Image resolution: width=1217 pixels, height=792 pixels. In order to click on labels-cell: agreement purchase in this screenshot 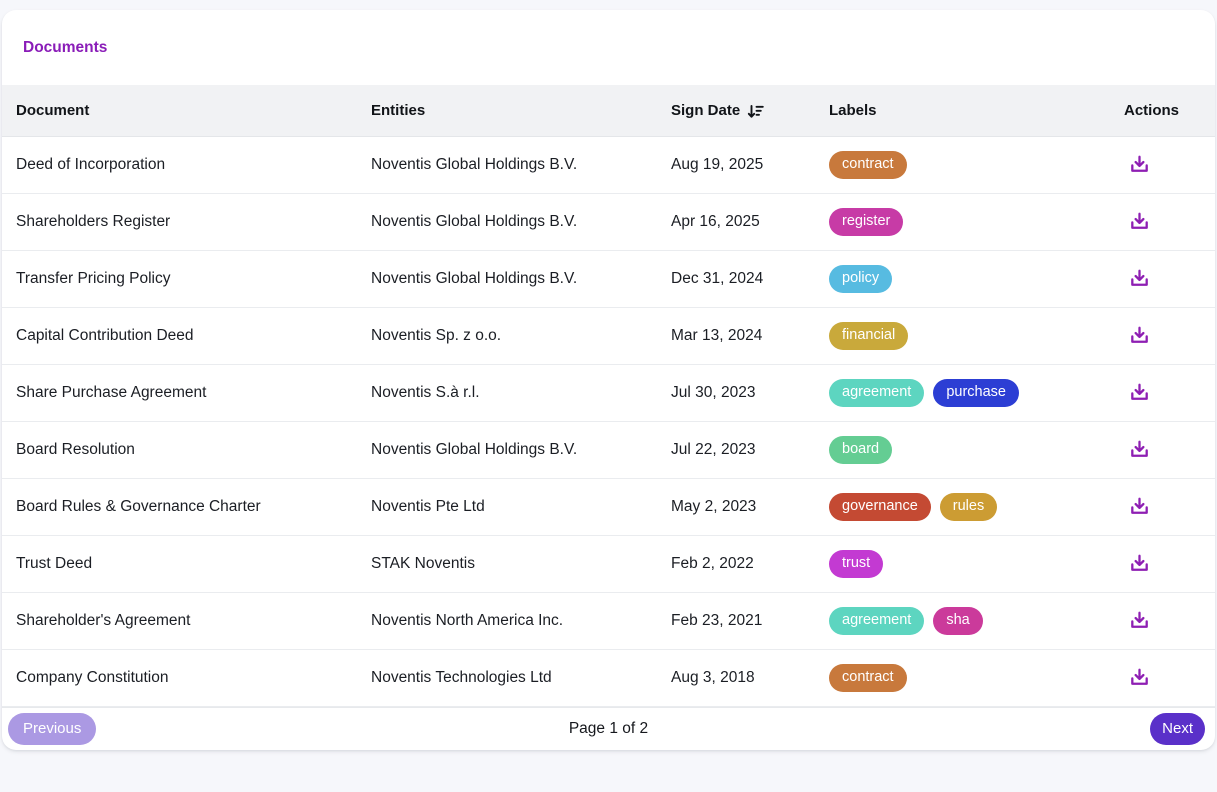, I will do `click(962, 393)`.